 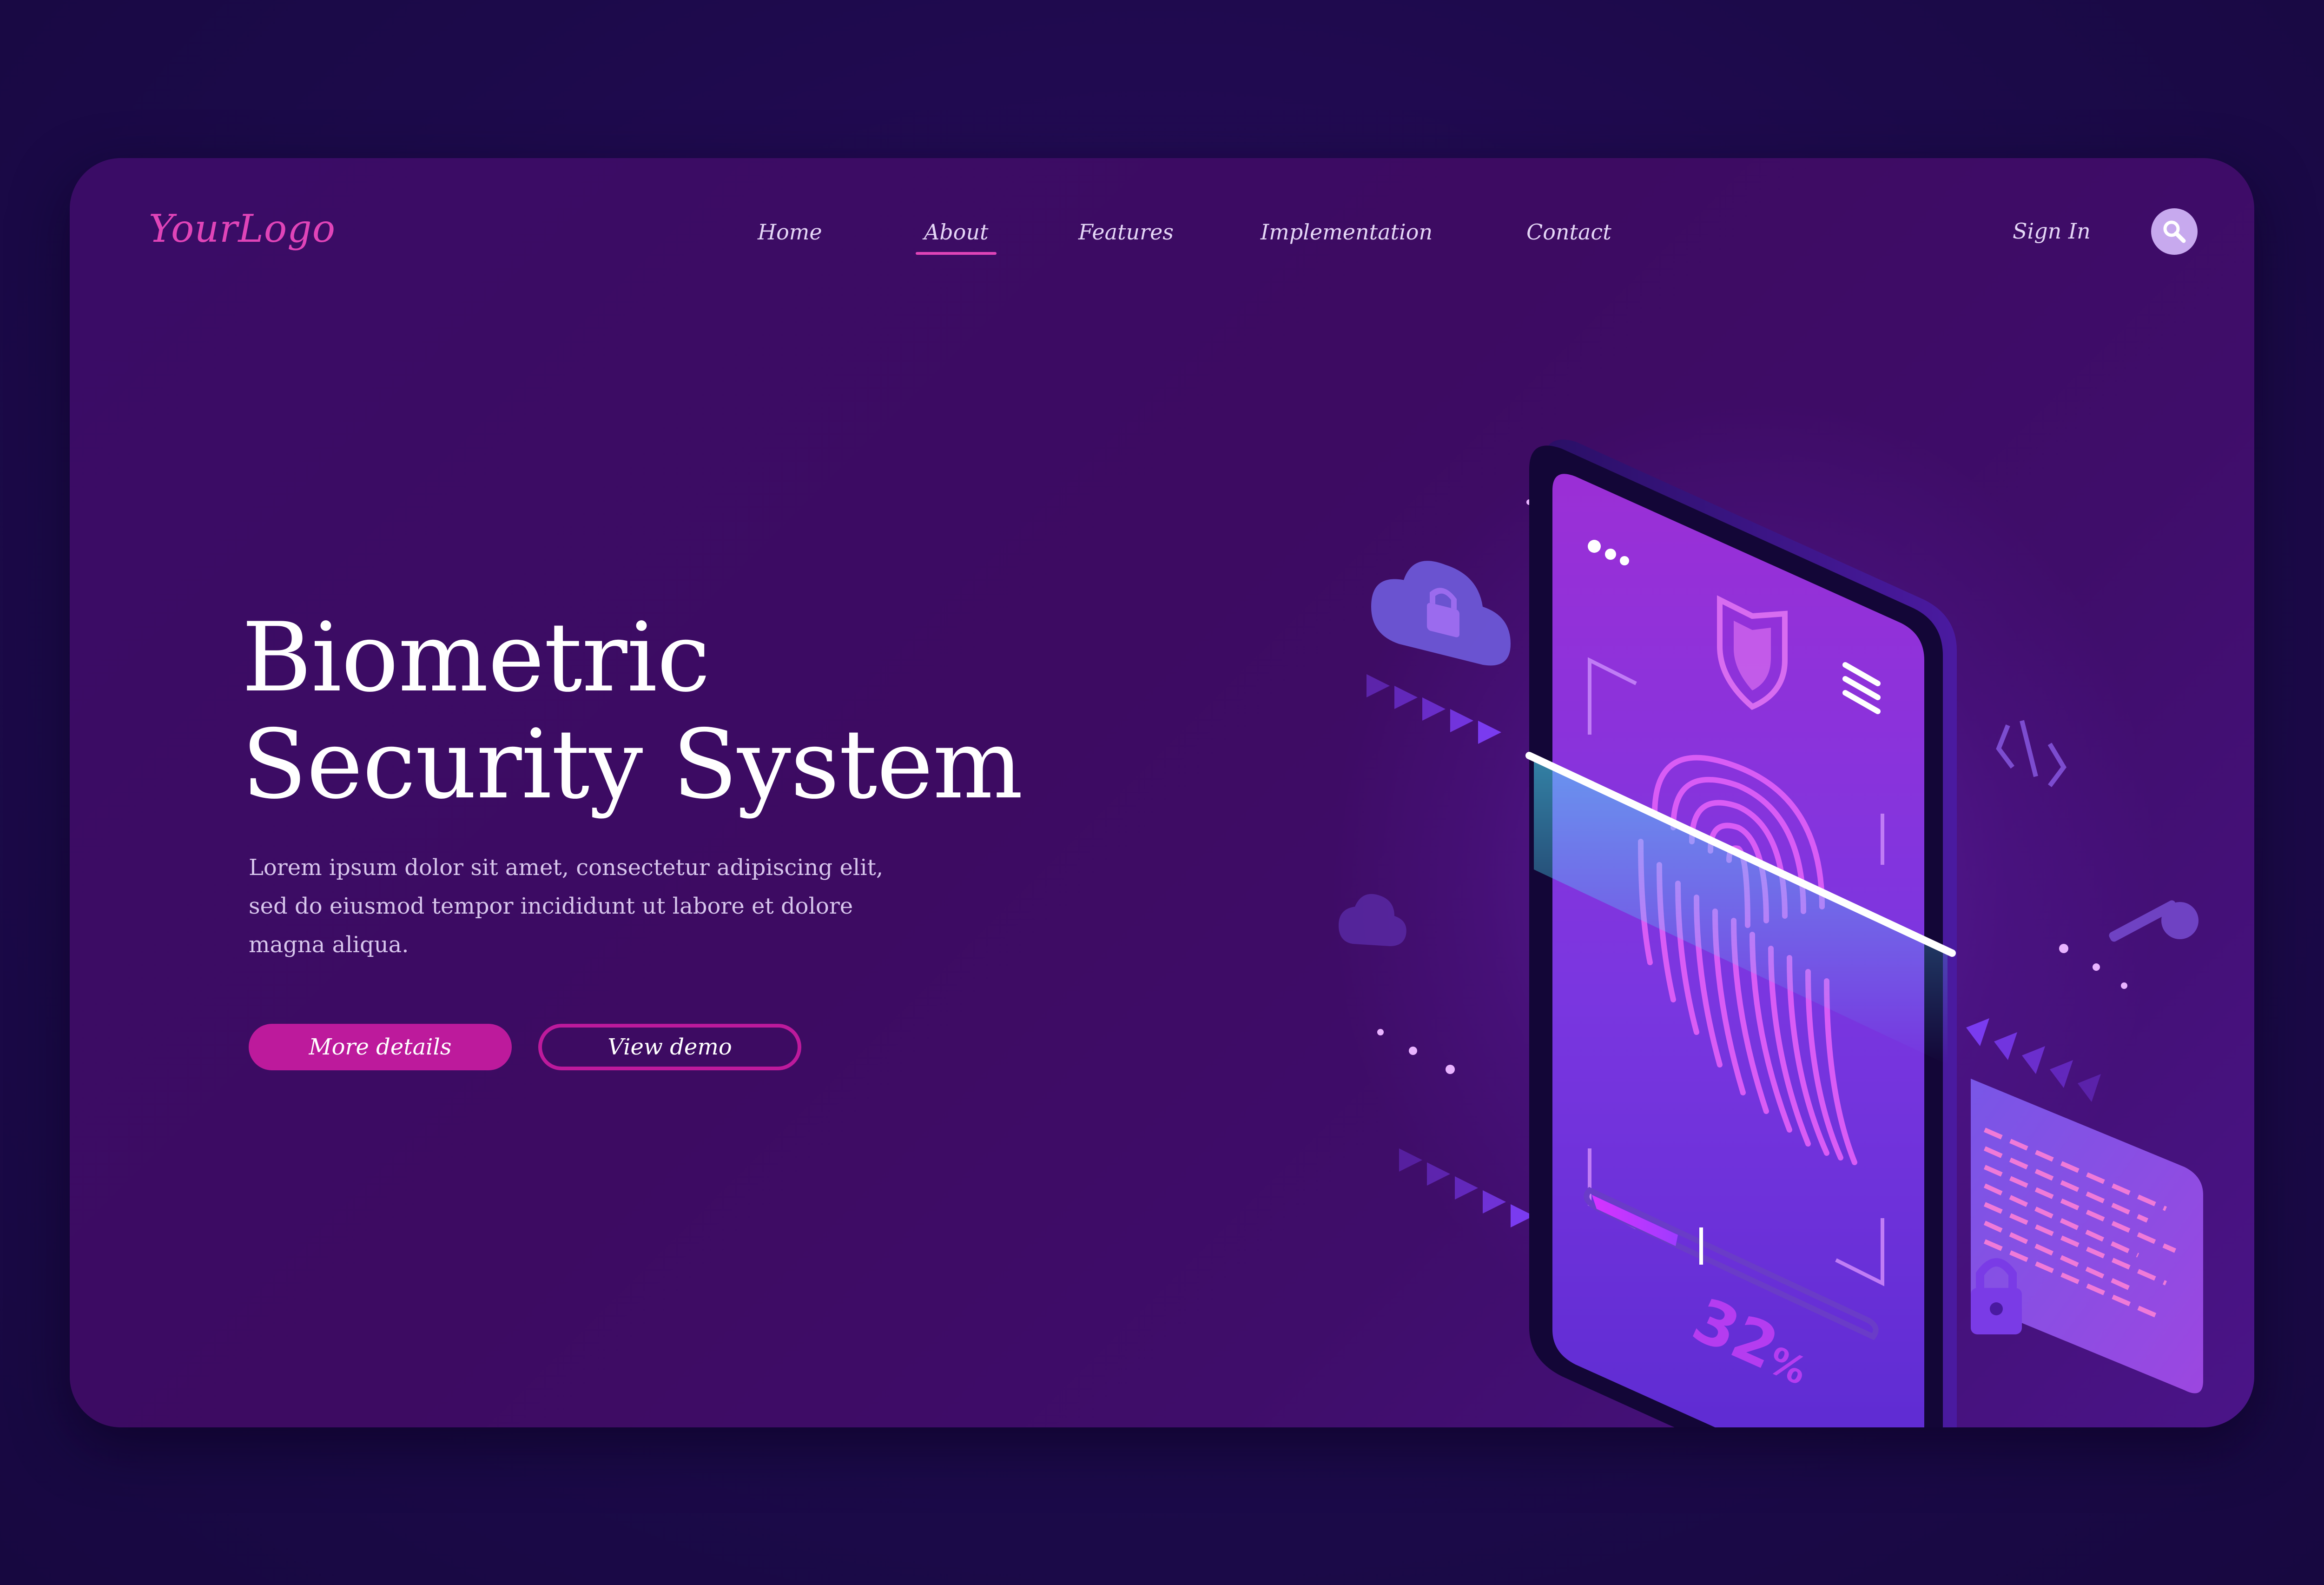 What do you see at coordinates (380, 1047) in the screenshot?
I see `more-details-button: More details` at bounding box center [380, 1047].